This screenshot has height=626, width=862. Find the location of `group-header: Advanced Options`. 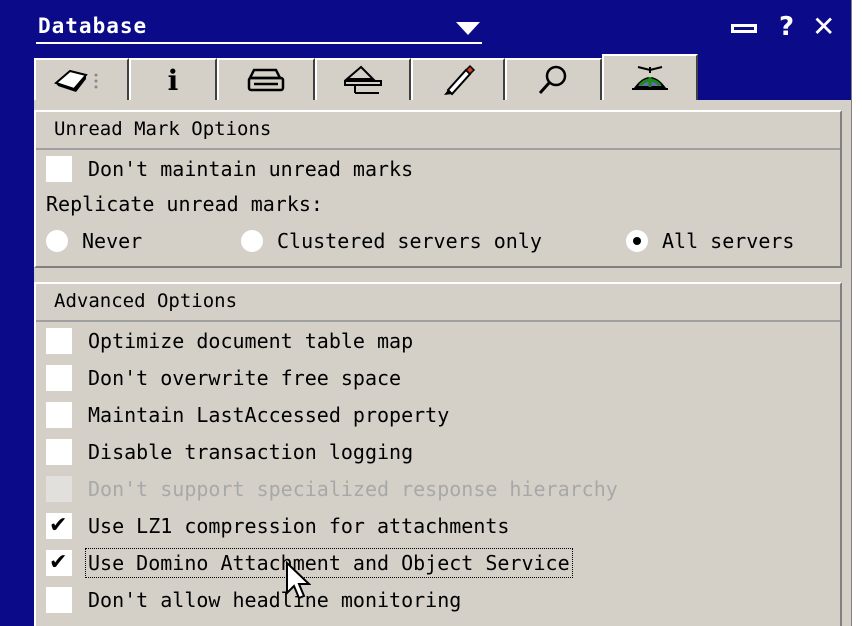

group-header: Advanced Options is located at coordinates (438, 303).